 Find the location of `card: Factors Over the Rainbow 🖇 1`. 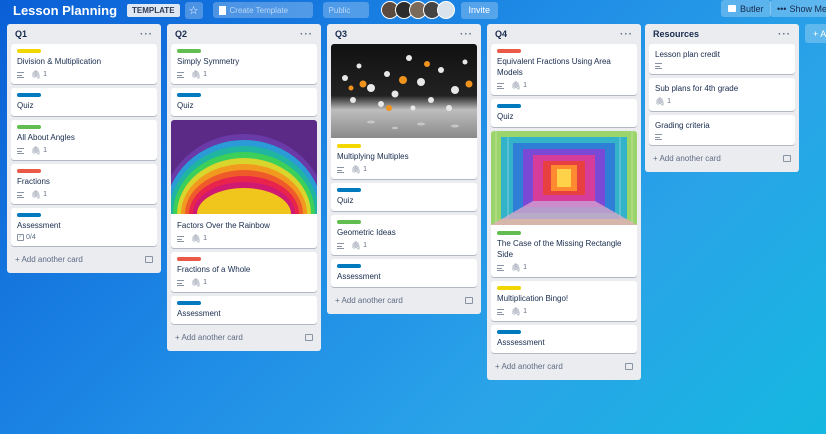

card: Factors Over the Rainbow 🖇 1 is located at coordinates (244, 184).